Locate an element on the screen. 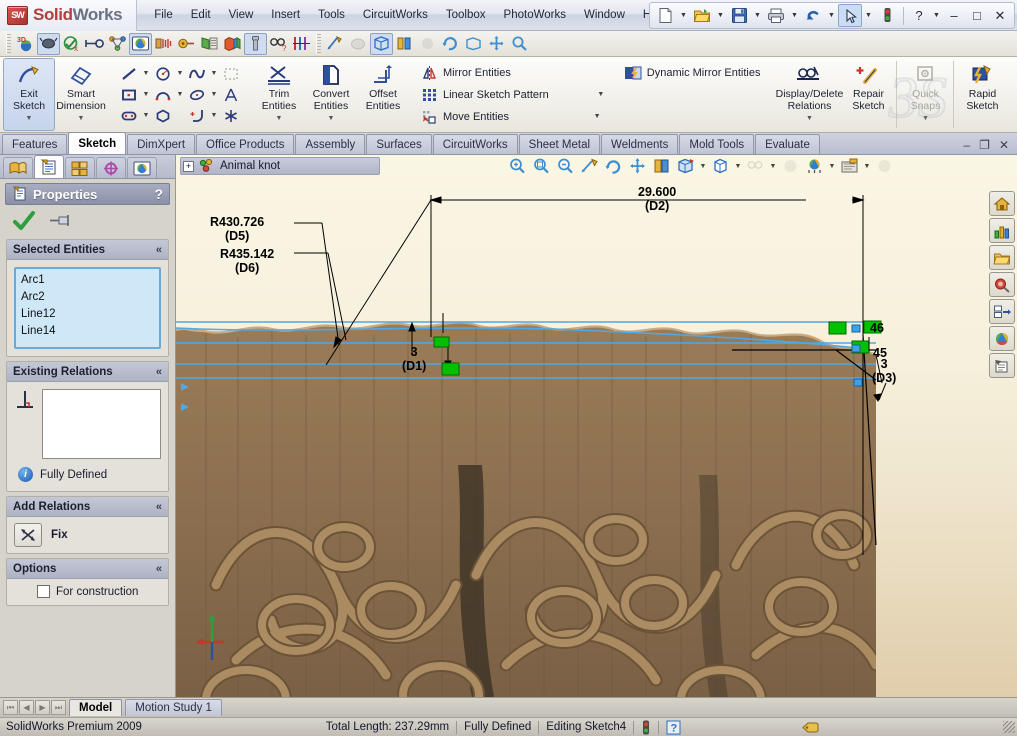  list-item: Line12 is located at coordinates (87, 314).